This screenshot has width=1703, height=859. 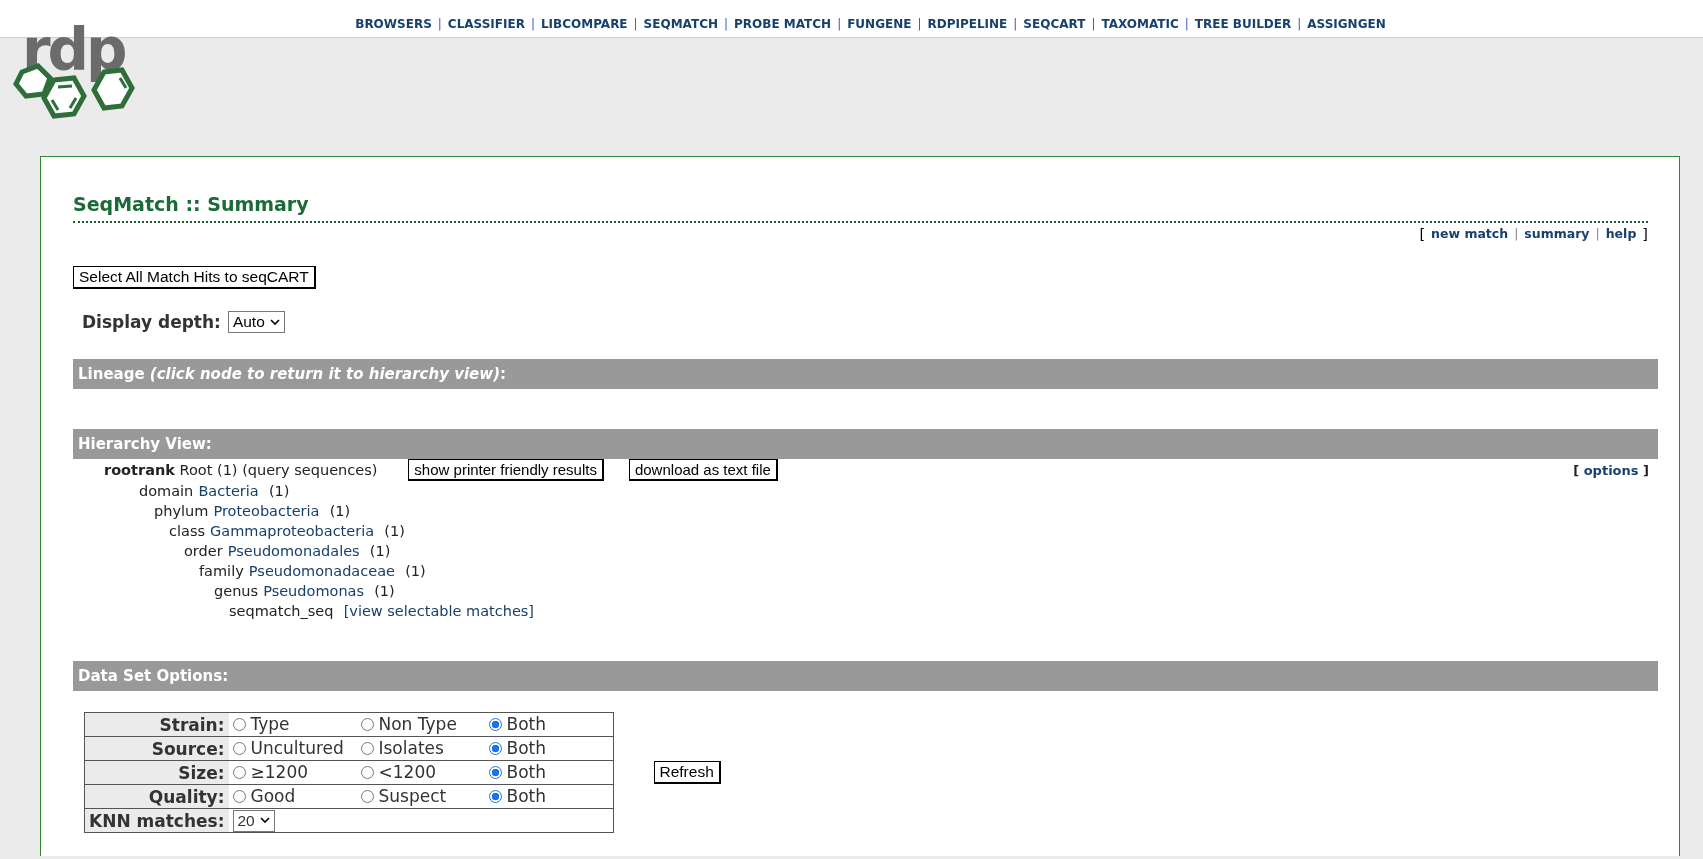 I want to click on radio-option: Uncultured, so click(x=288, y=748).